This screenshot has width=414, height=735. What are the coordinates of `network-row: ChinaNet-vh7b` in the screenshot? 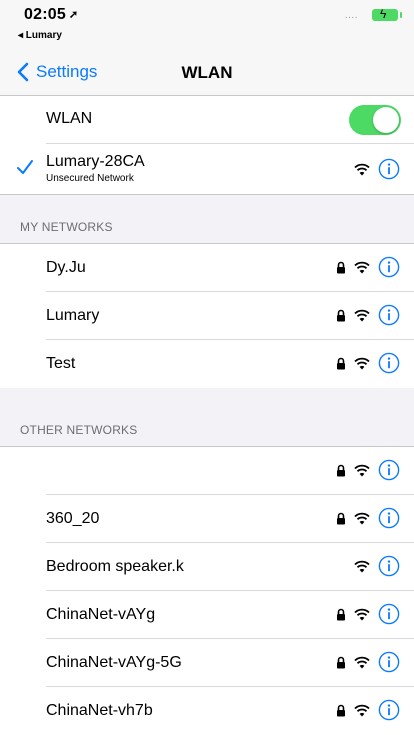 It's located at (207, 711).